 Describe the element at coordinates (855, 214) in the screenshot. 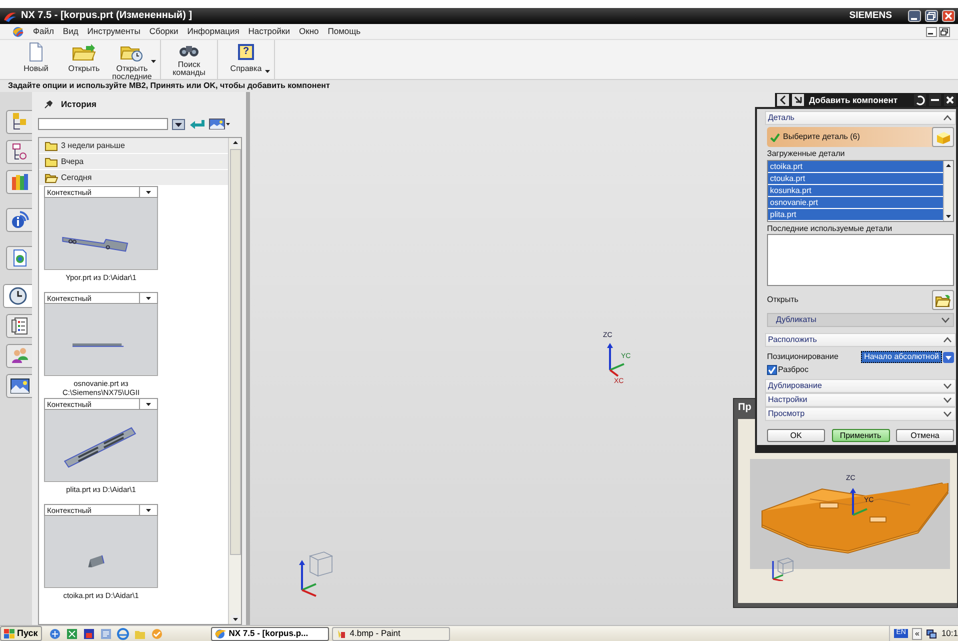

I see `list-item: plita.prt` at that location.